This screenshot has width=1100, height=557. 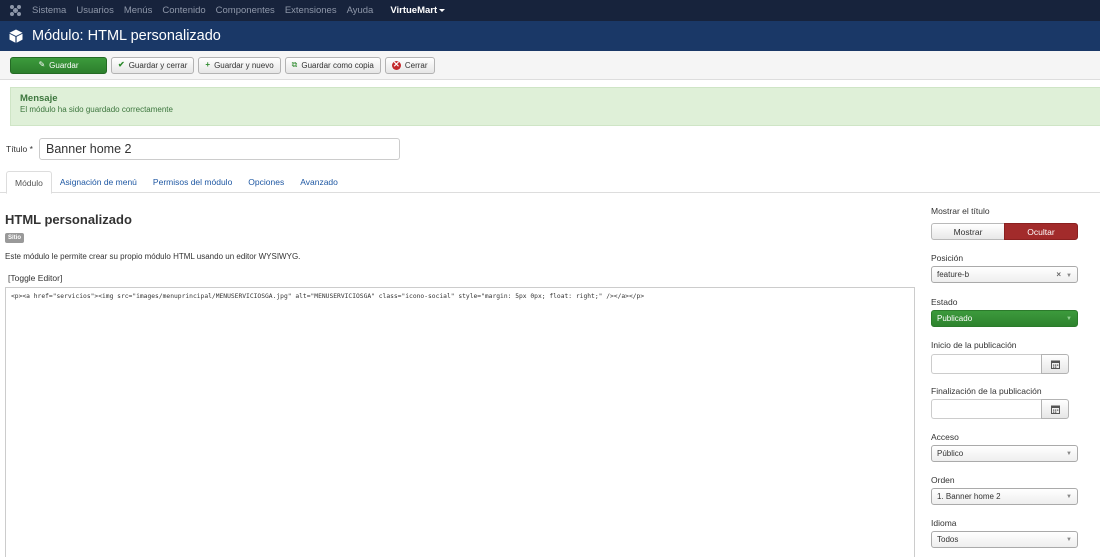 What do you see at coordinates (944, 302) in the screenshot?
I see `status-label: Estado` at bounding box center [944, 302].